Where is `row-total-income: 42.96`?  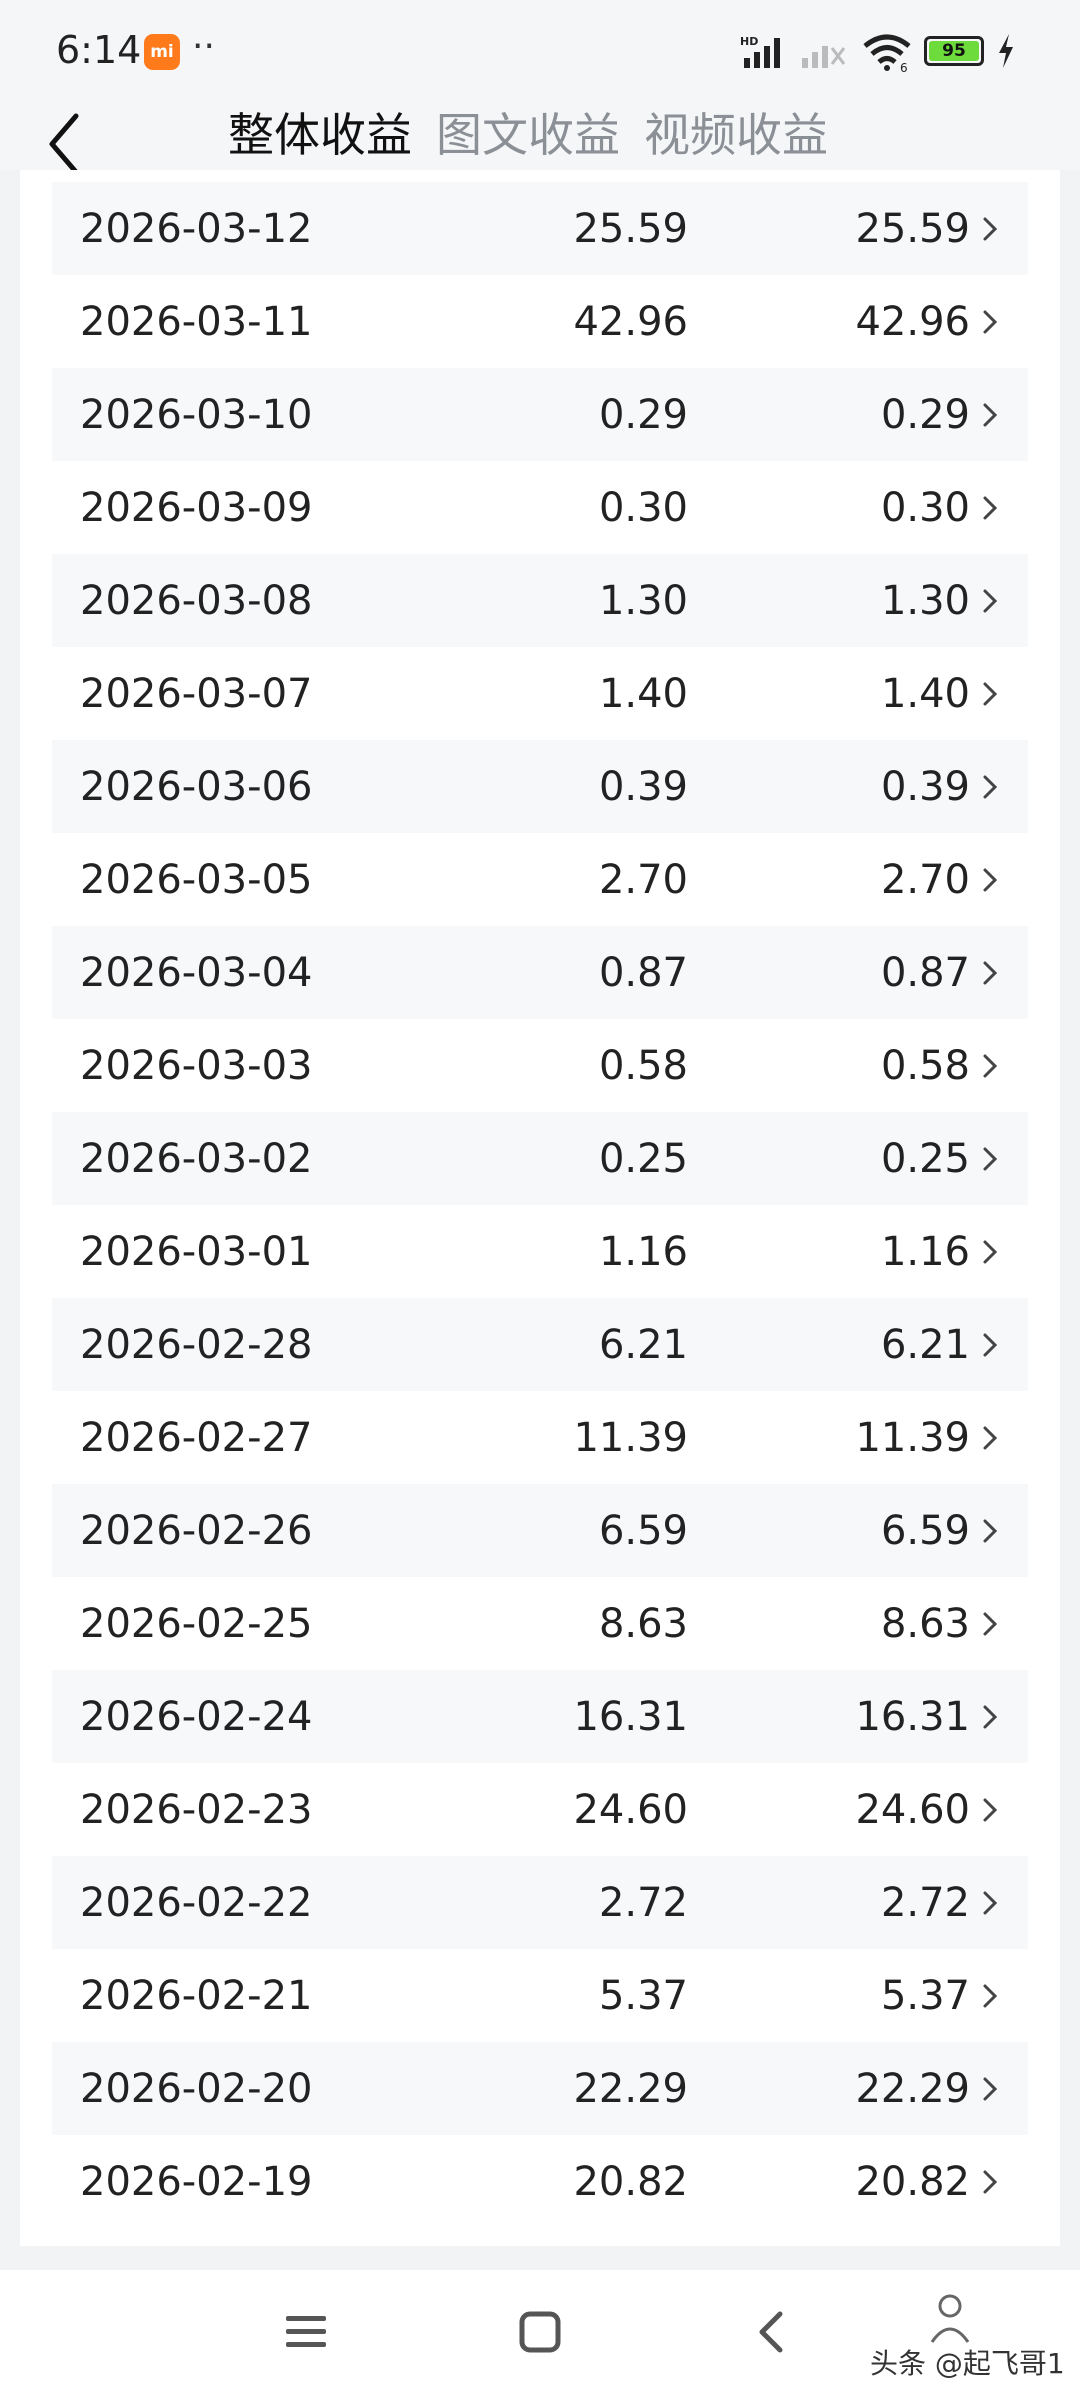 row-total-income: 42.96 is located at coordinates (630, 321).